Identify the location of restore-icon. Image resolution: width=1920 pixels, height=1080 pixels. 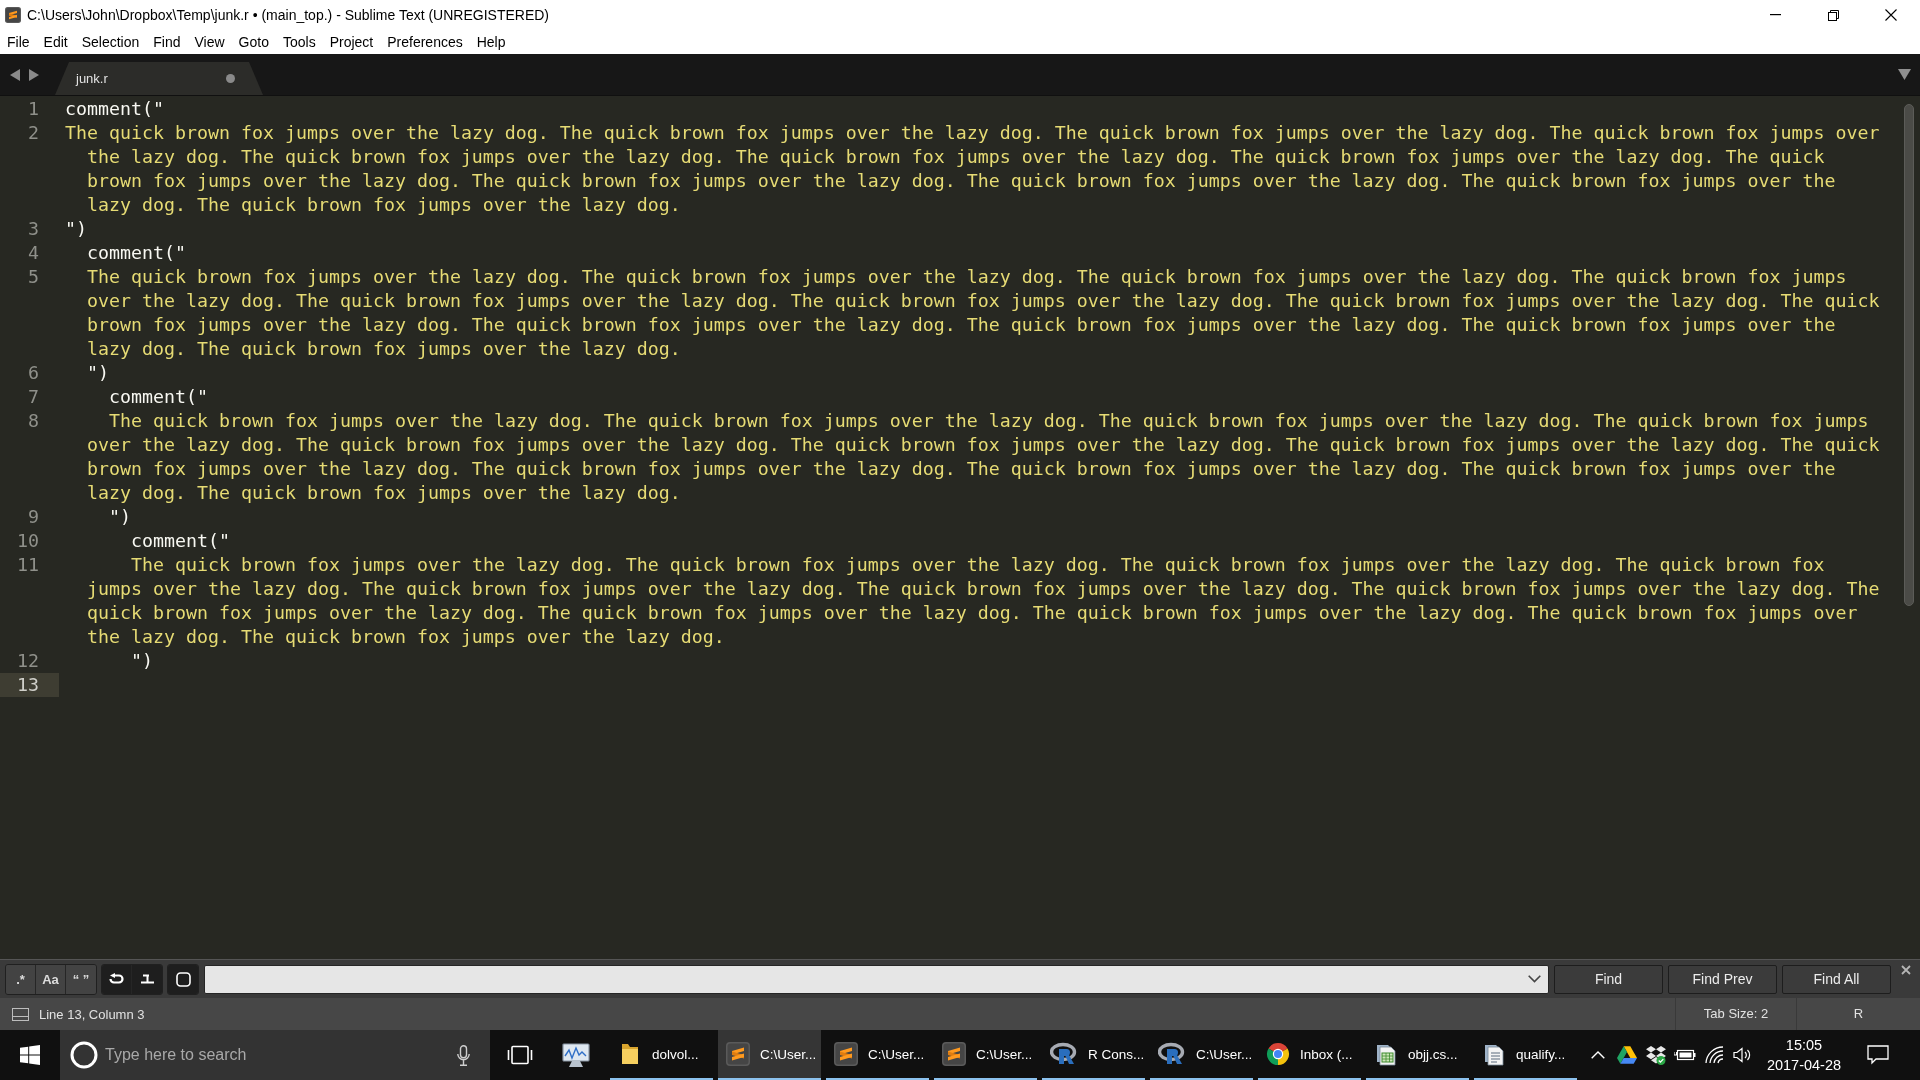
(1833, 15).